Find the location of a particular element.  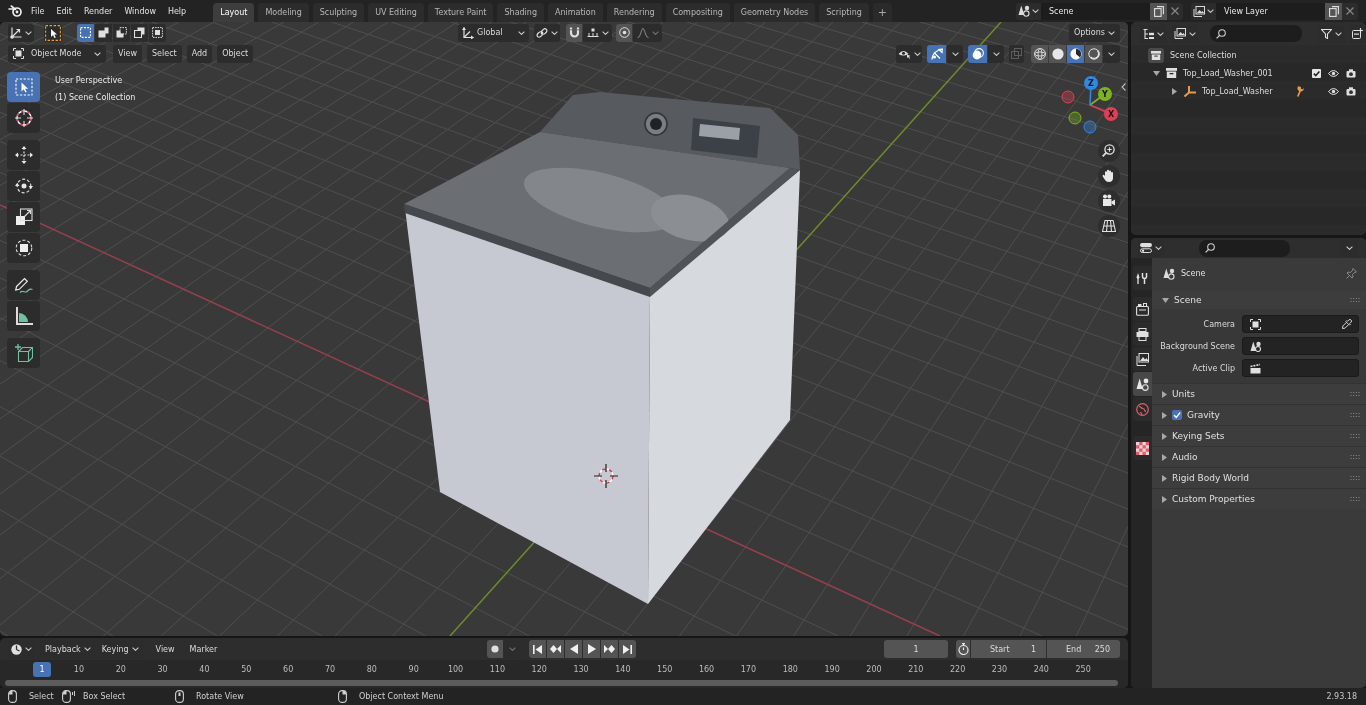

menu-item: Window is located at coordinates (140, 11).